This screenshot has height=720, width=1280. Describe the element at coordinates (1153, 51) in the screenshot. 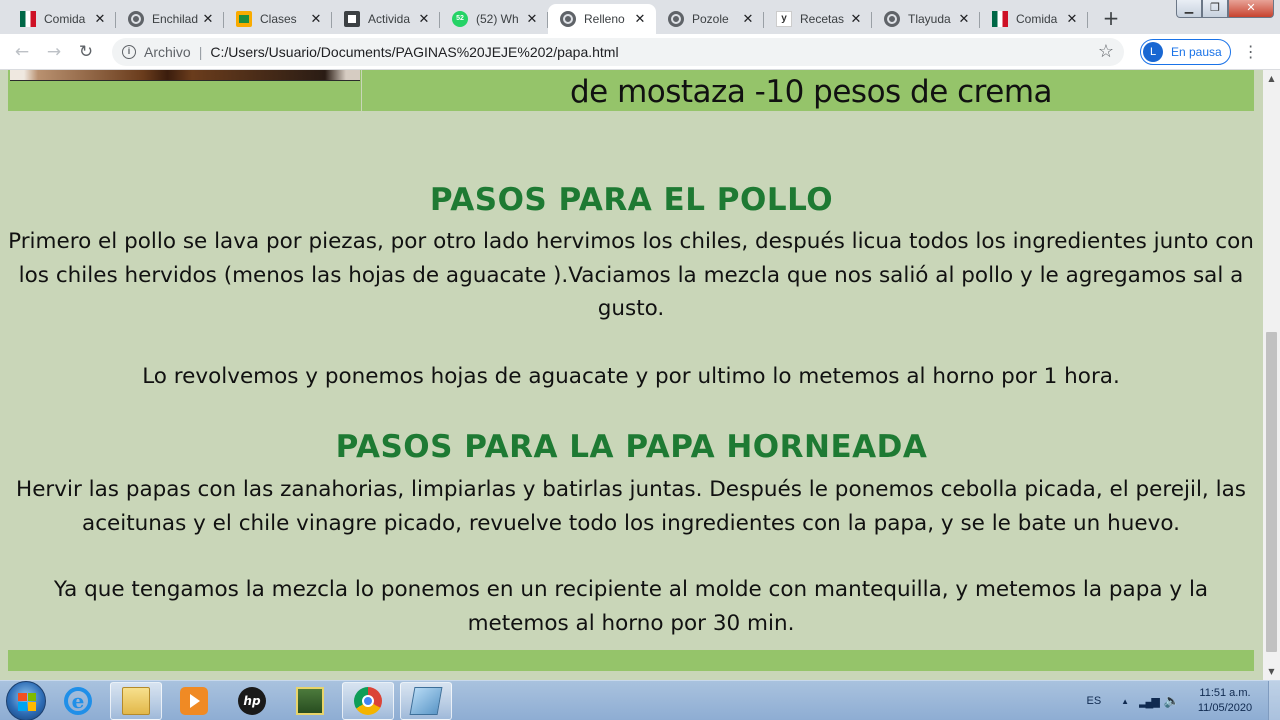

I see `avatar: L` at that location.